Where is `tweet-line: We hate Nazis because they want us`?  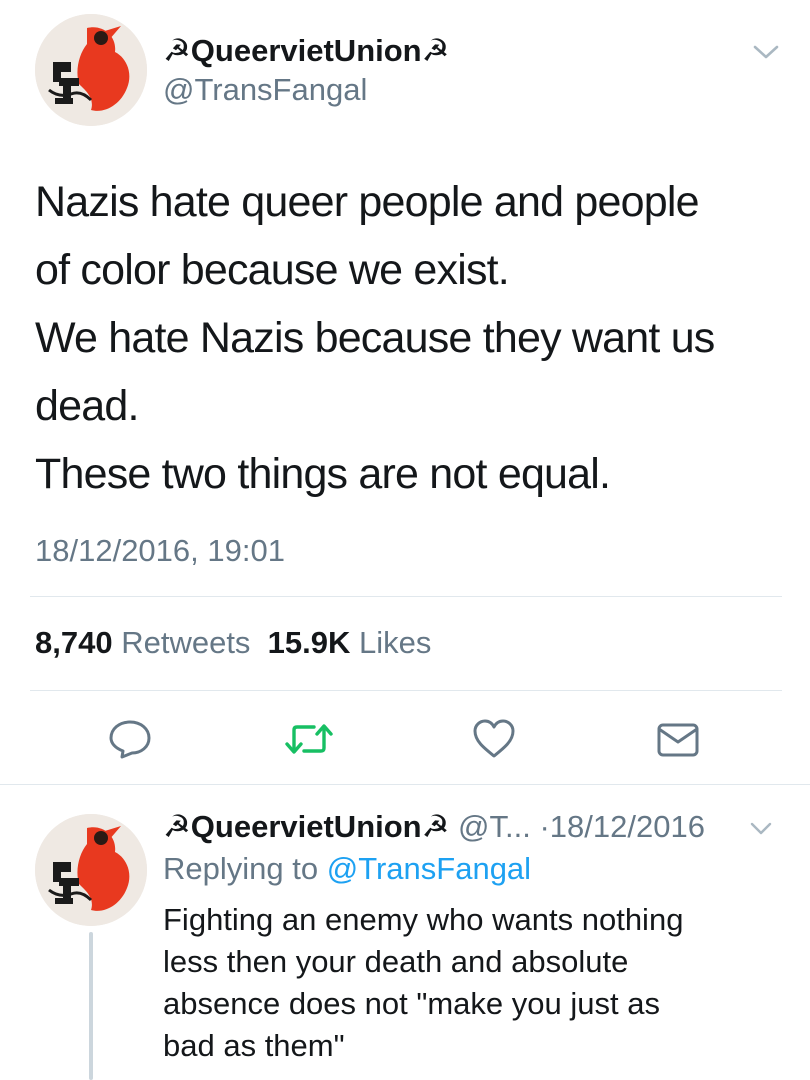
tweet-line: We hate Nazis because they want us is located at coordinates (375, 338).